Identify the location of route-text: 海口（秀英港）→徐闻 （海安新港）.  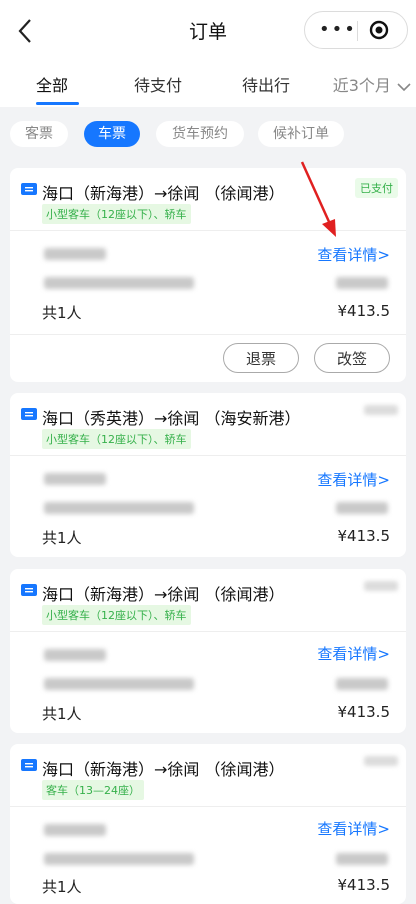
(171, 418).